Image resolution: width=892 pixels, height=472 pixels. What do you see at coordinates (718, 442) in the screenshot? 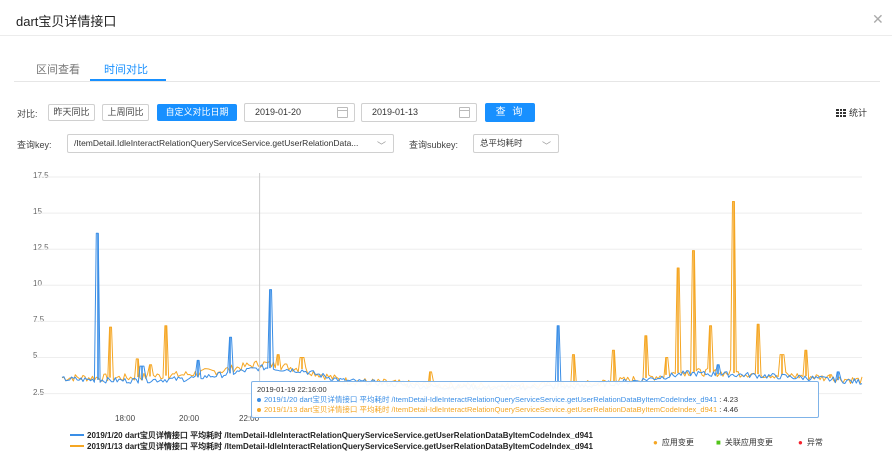
I see `square-icon: ■` at bounding box center [718, 442].